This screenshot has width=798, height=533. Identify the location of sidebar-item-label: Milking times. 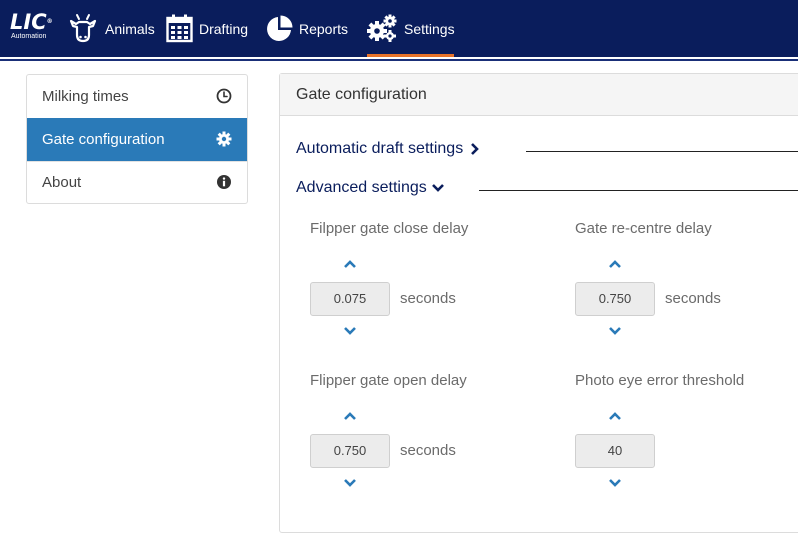
(85, 96).